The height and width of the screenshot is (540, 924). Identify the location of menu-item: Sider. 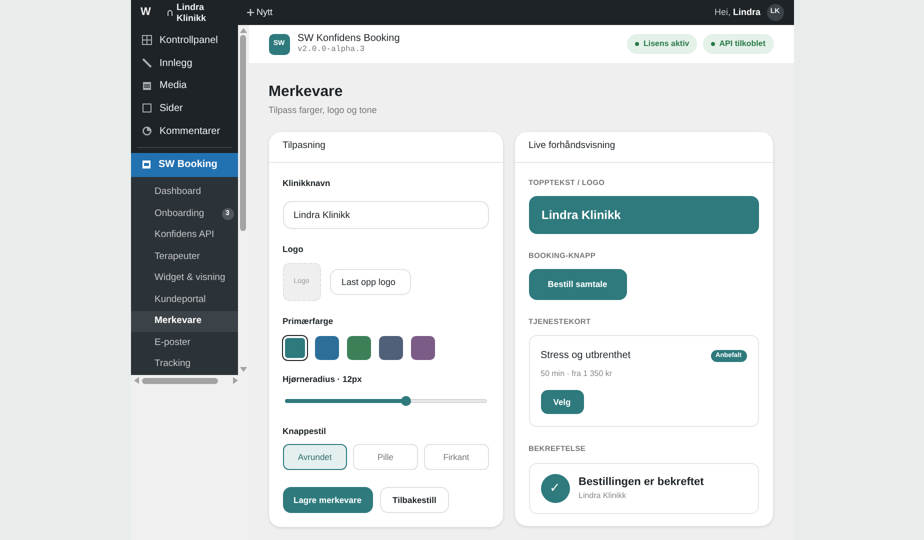
(184, 108).